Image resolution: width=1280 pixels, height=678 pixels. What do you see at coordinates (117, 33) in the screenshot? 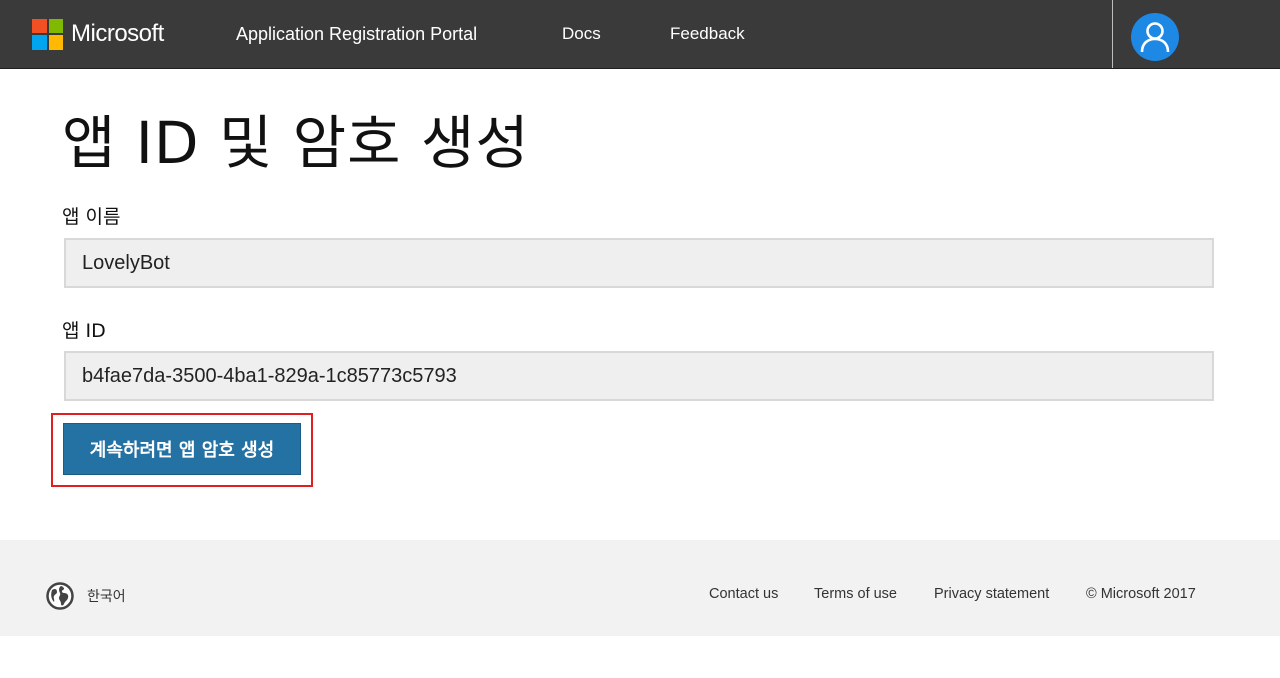
I see `brand-name: Microsoft` at bounding box center [117, 33].